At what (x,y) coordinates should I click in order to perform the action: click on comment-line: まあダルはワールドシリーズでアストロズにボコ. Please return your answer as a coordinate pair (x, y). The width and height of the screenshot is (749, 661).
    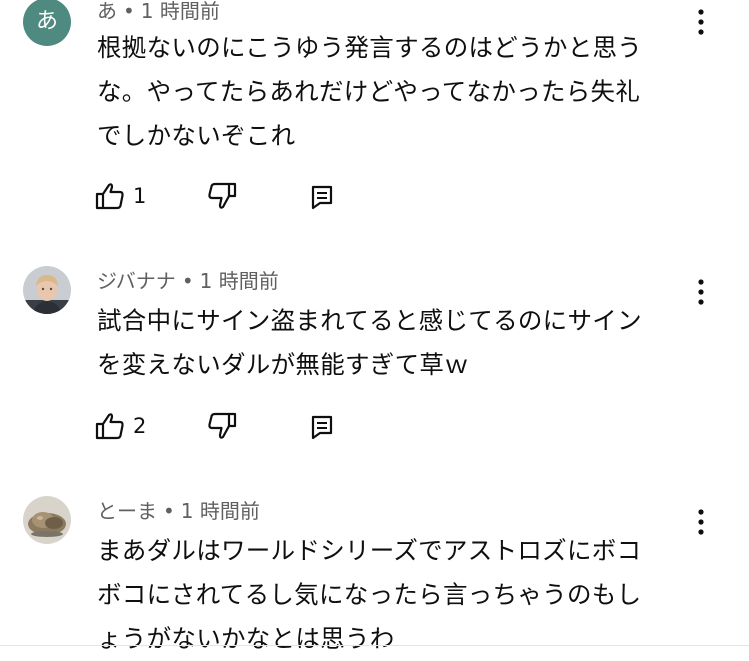
    Looking at the image, I should click on (369, 550).